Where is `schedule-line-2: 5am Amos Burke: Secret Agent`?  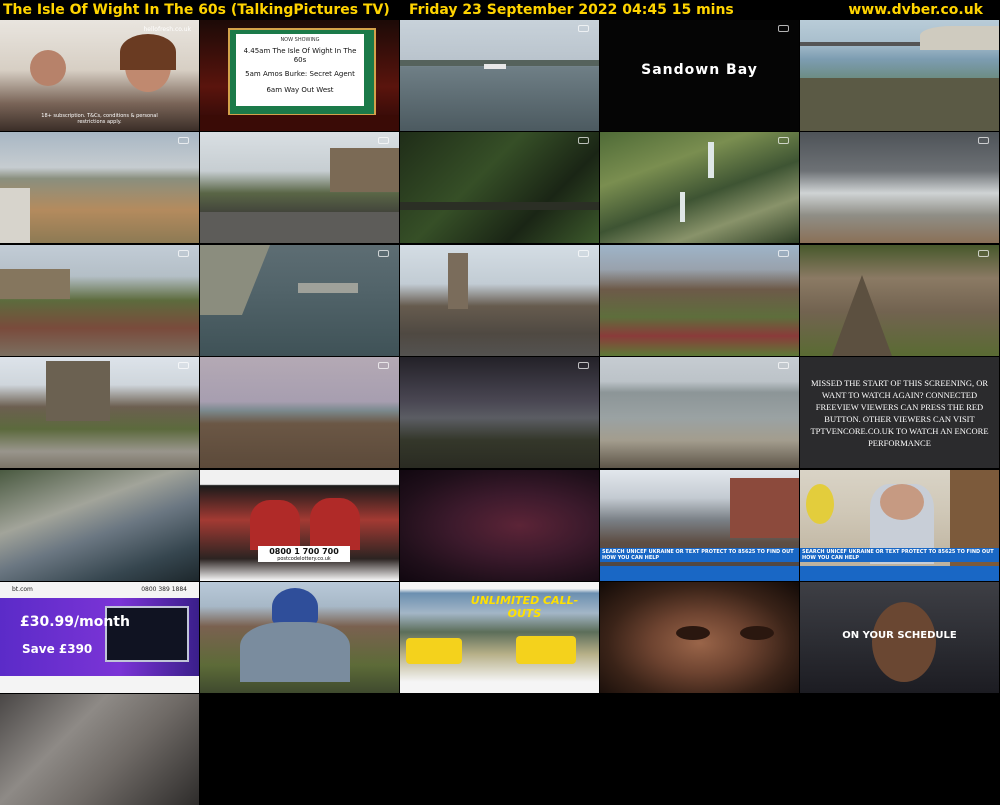
schedule-line-2: 5am Amos Burke: Secret Agent is located at coordinates (300, 74).